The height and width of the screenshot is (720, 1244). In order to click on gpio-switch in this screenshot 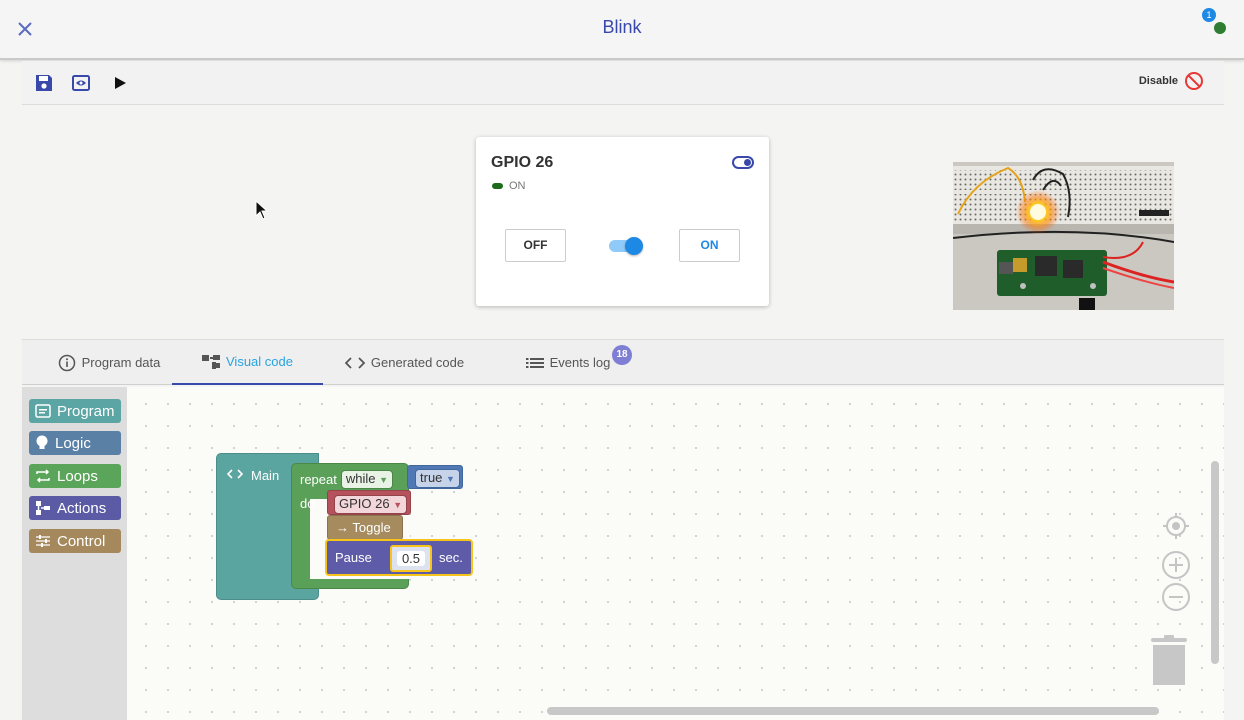, I will do `click(626, 246)`.